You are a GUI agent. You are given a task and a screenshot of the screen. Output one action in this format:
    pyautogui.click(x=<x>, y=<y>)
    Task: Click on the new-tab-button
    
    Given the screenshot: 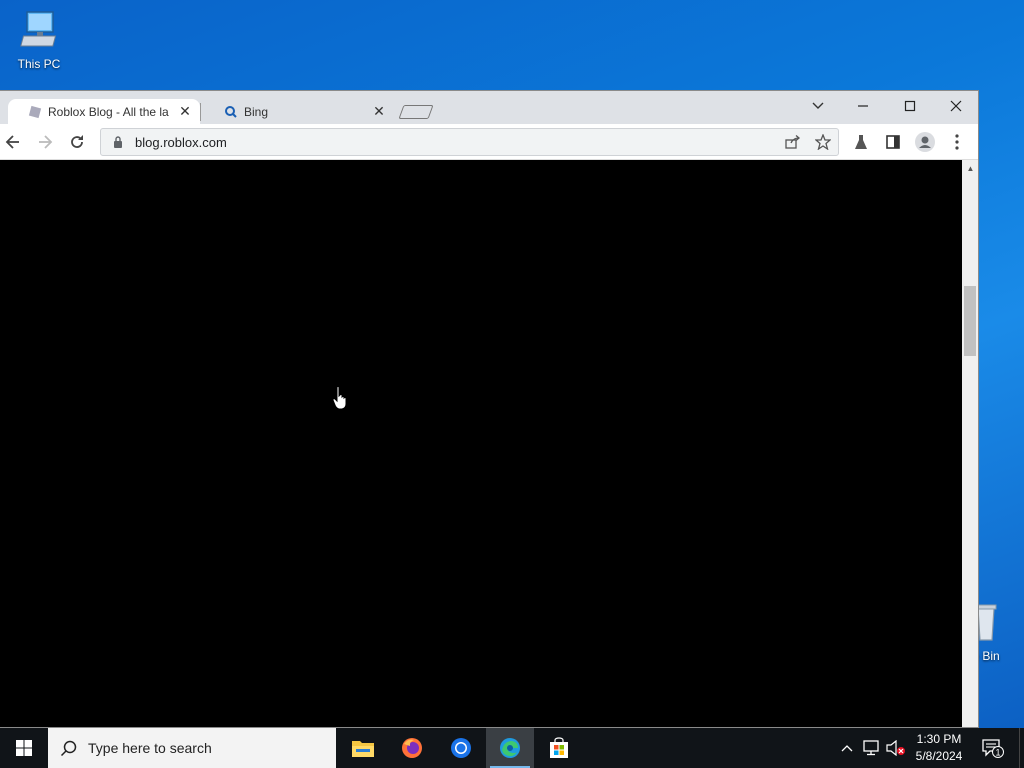 What is the action you would take?
    pyautogui.click(x=416, y=112)
    